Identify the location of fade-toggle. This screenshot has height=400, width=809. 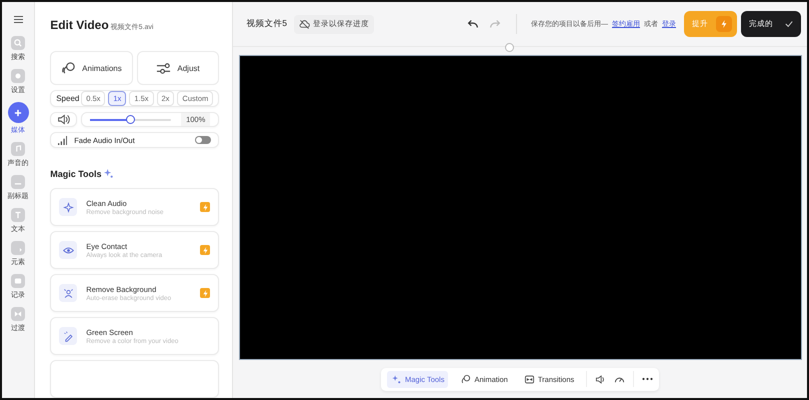
(203, 140).